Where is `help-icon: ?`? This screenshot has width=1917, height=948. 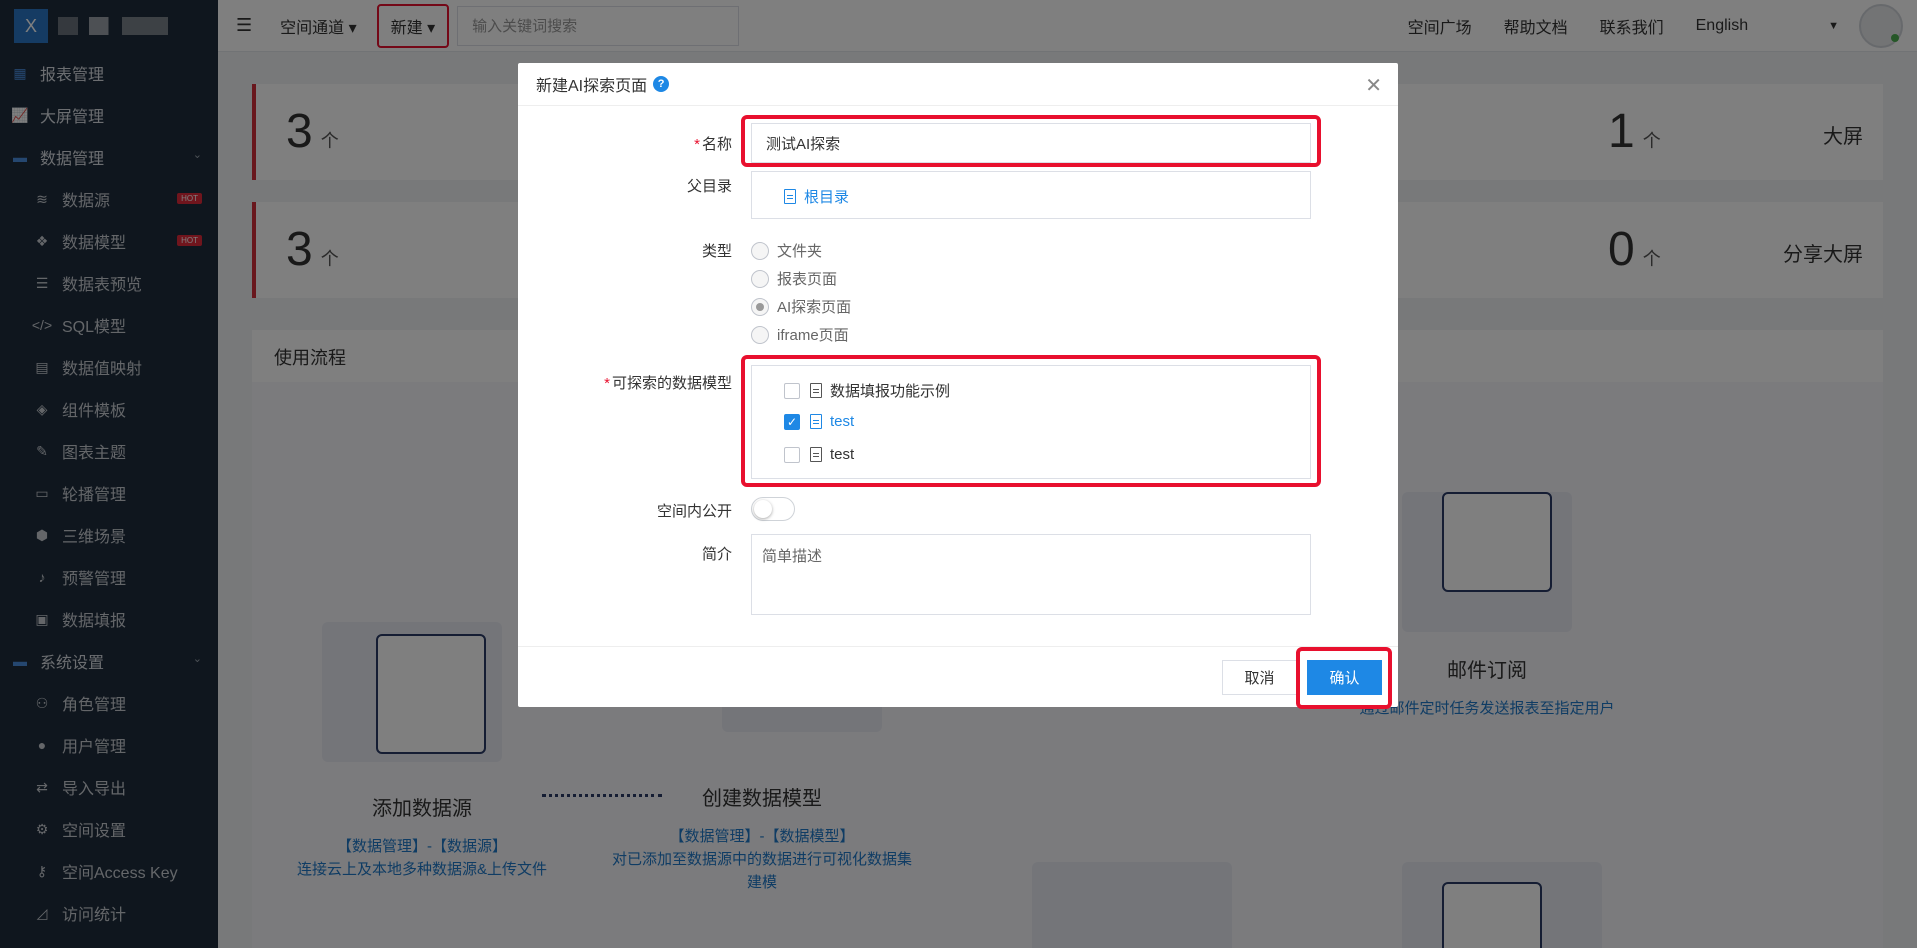
help-icon: ? is located at coordinates (661, 84).